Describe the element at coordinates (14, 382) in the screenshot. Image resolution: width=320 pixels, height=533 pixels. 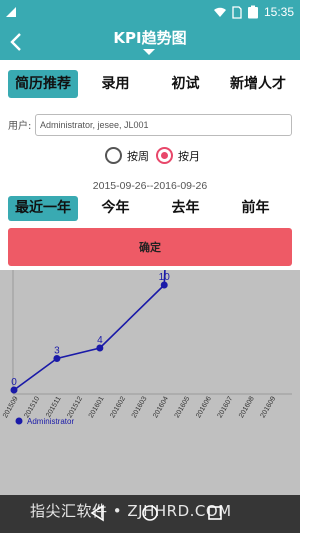
I see `data-label: 0` at that location.